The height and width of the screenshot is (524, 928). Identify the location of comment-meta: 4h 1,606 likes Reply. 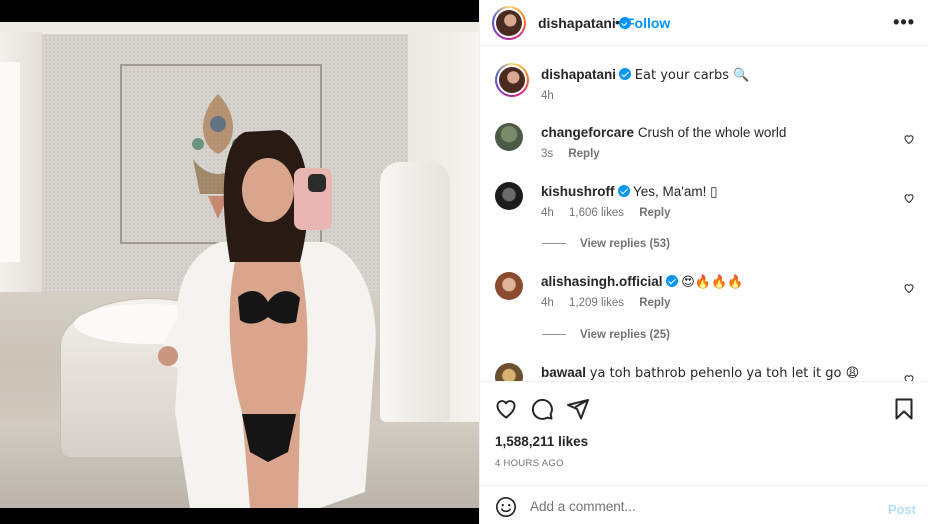
(612, 213).